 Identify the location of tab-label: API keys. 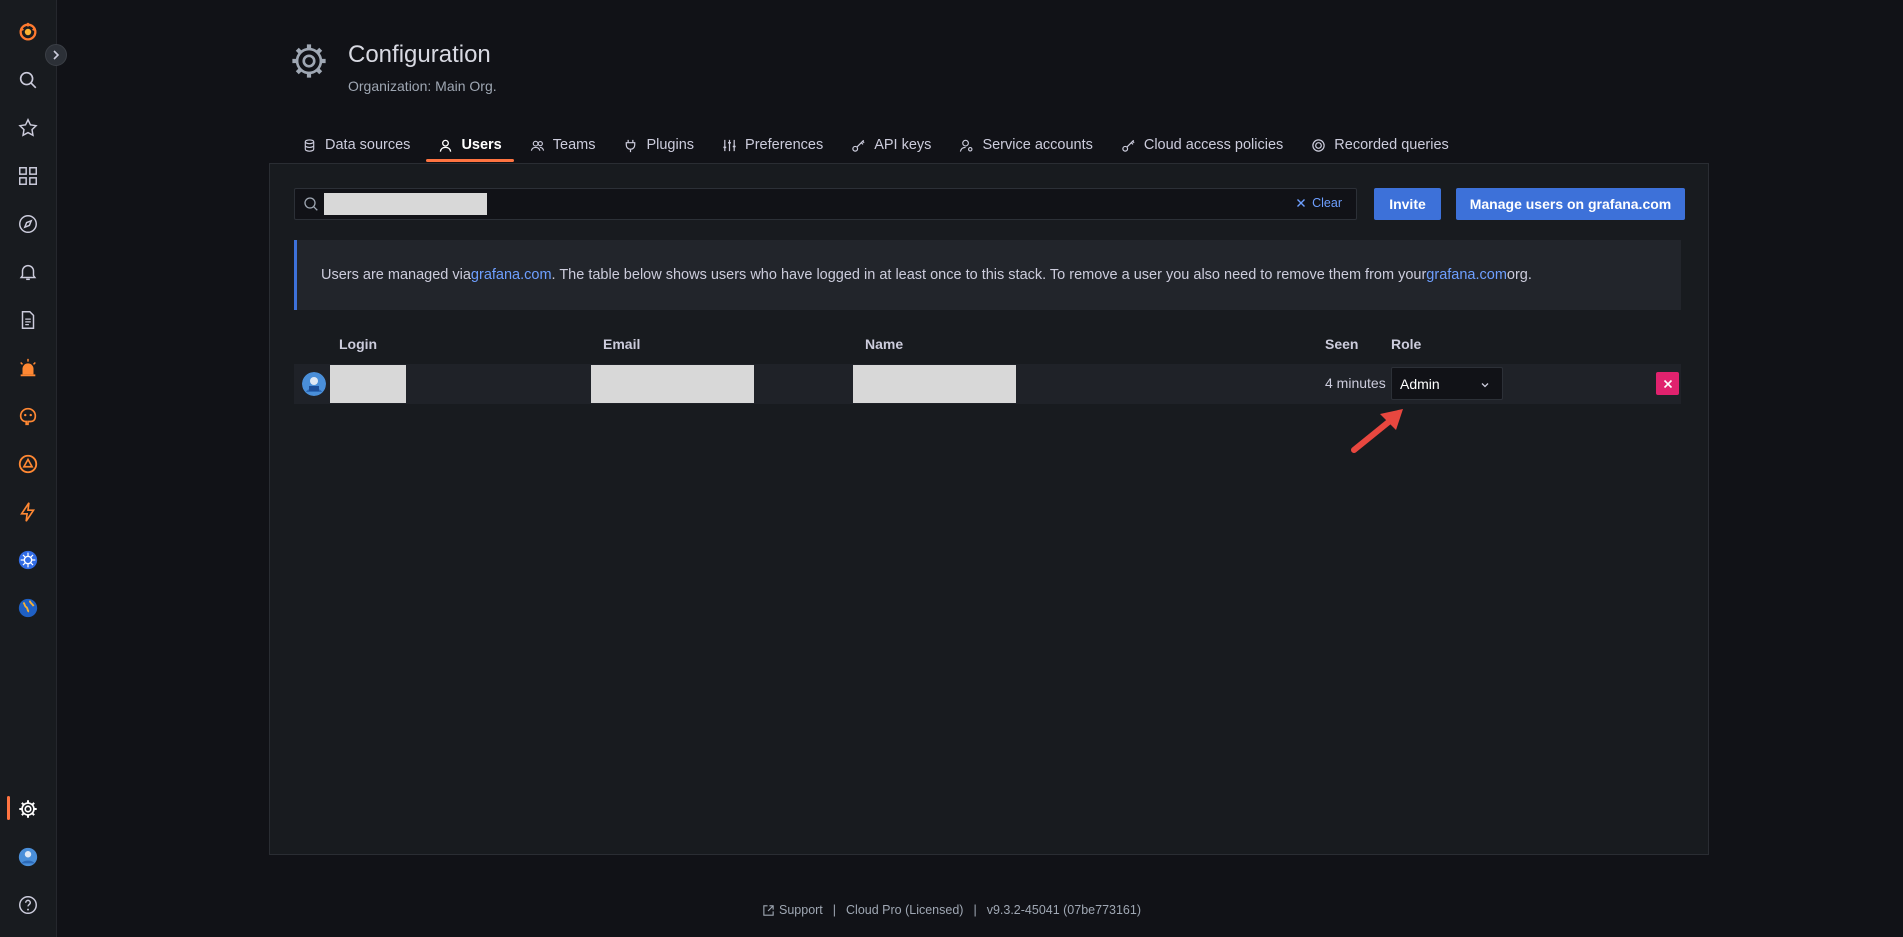
(903, 145).